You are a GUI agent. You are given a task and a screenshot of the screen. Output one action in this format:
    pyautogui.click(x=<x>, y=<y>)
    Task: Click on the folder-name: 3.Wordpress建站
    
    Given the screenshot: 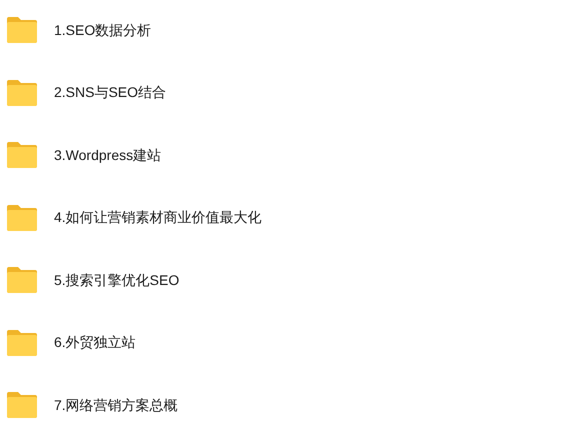 What is the action you would take?
    pyautogui.click(x=108, y=155)
    